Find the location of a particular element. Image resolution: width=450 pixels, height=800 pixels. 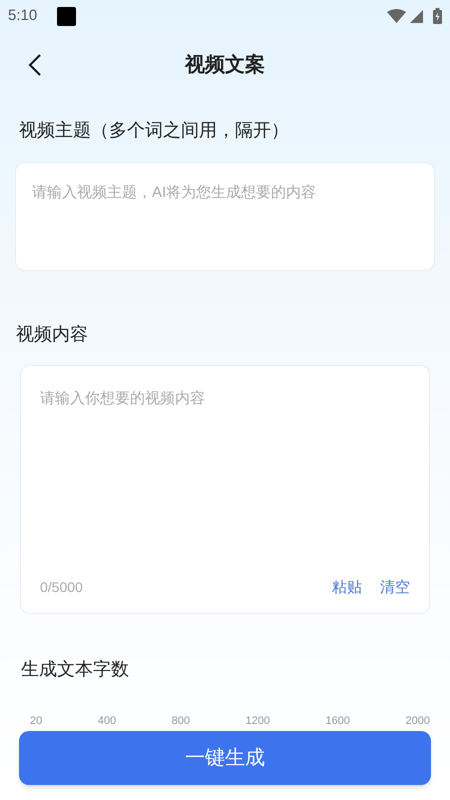

topic-field: 请输入视频主题，AI将为您生成想要的内容 is located at coordinates (225, 216).